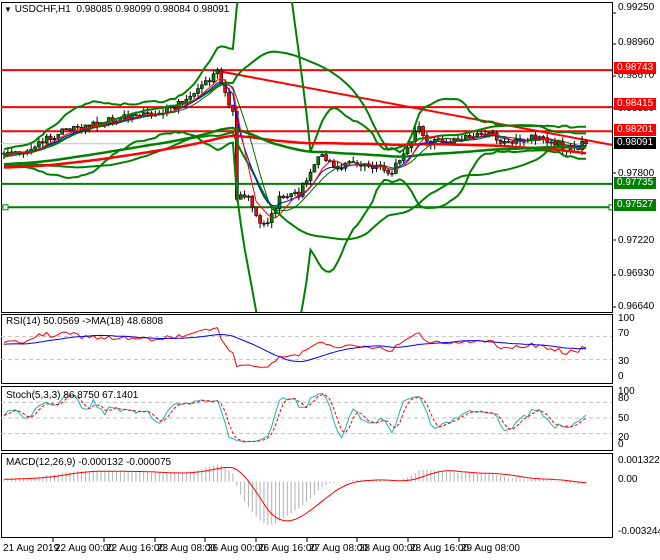  What do you see at coordinates (133, 9) in the screenshot?
I see `ohlc-high: 0.98099` at bounding box center [133, 9].